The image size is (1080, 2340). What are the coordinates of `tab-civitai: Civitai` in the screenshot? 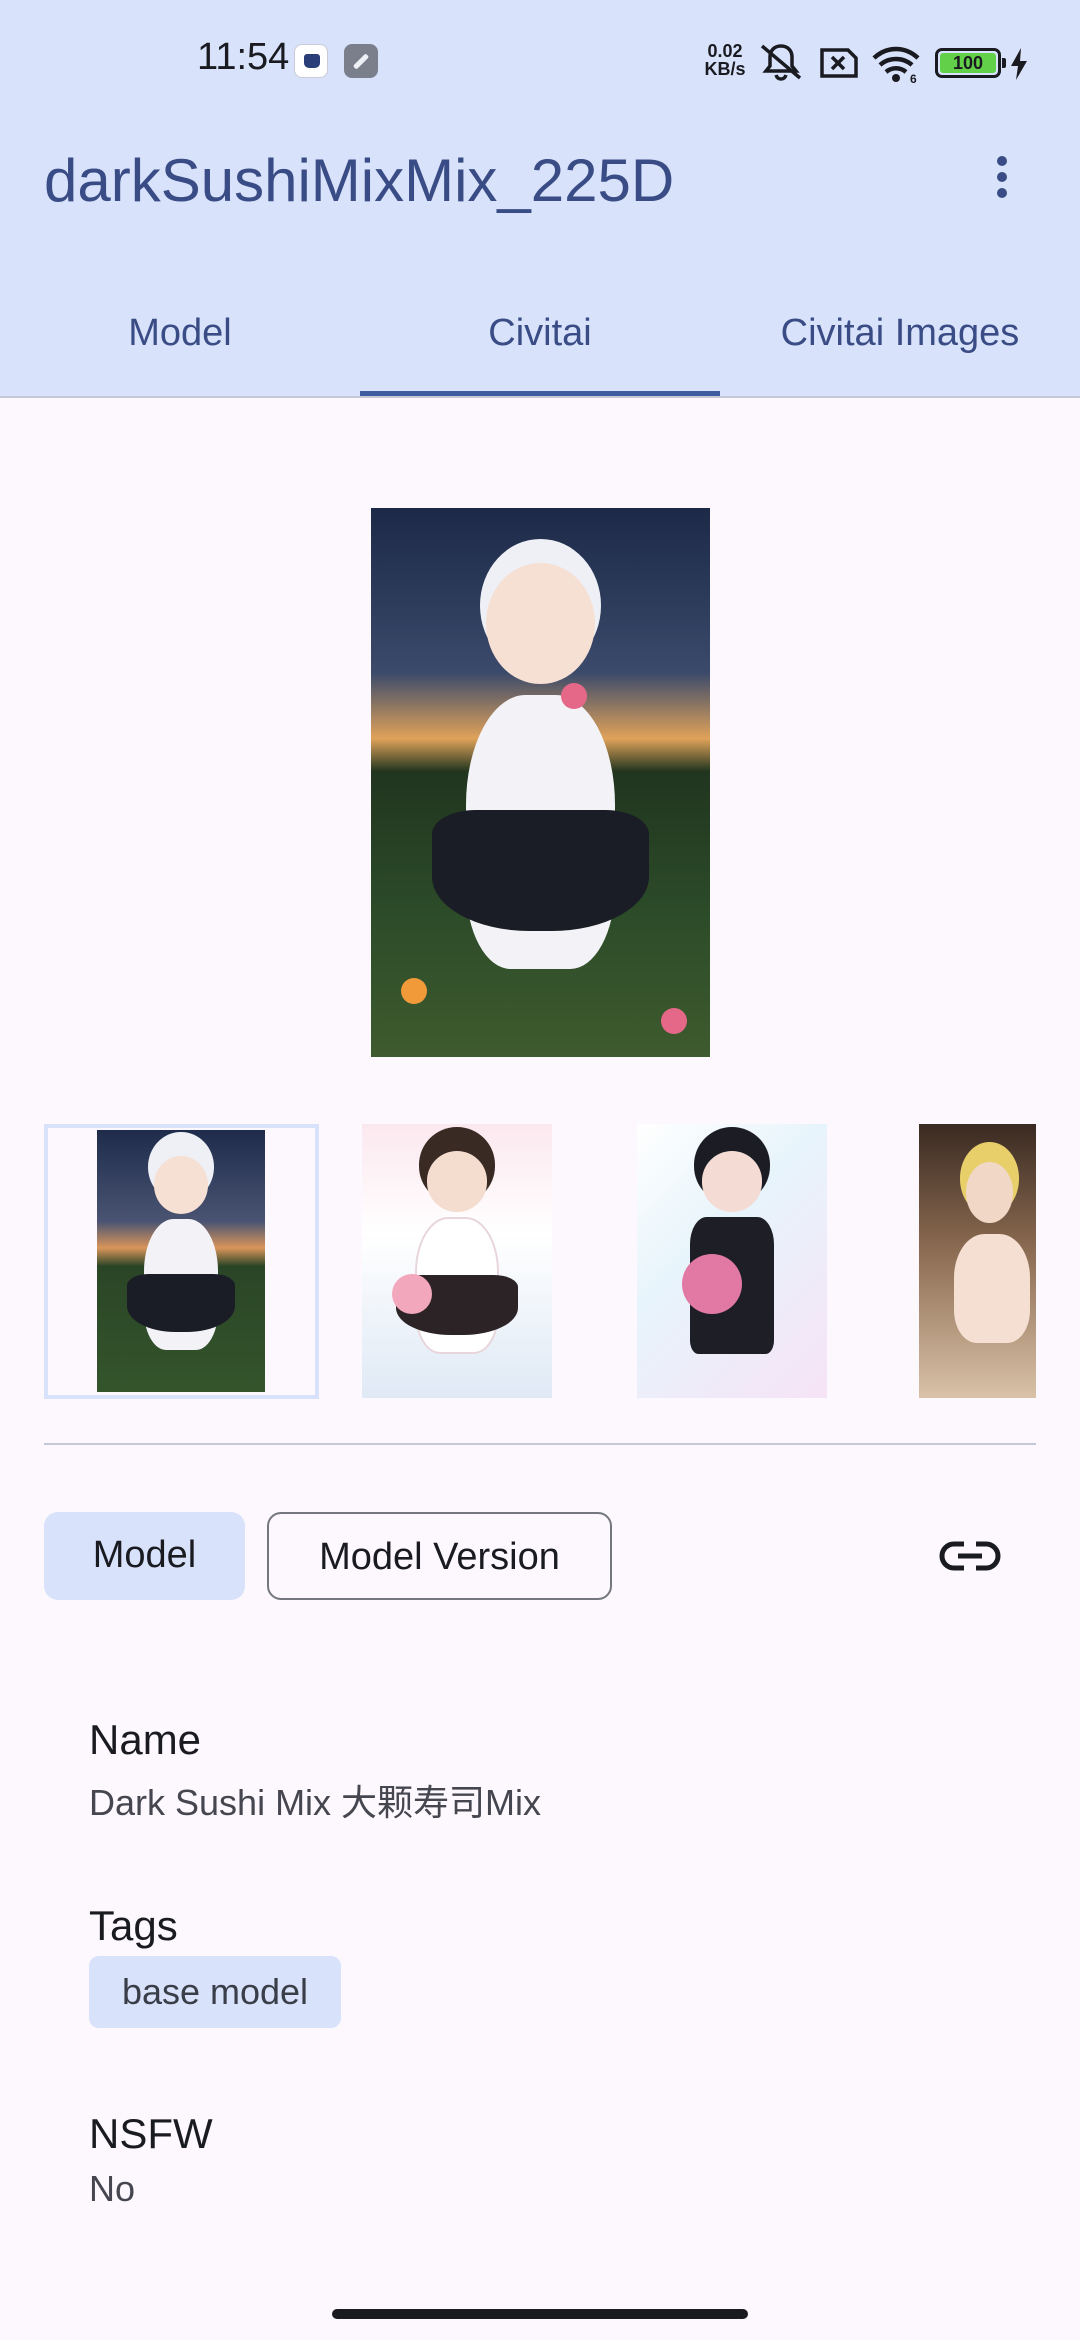 It's located at (540, 344).